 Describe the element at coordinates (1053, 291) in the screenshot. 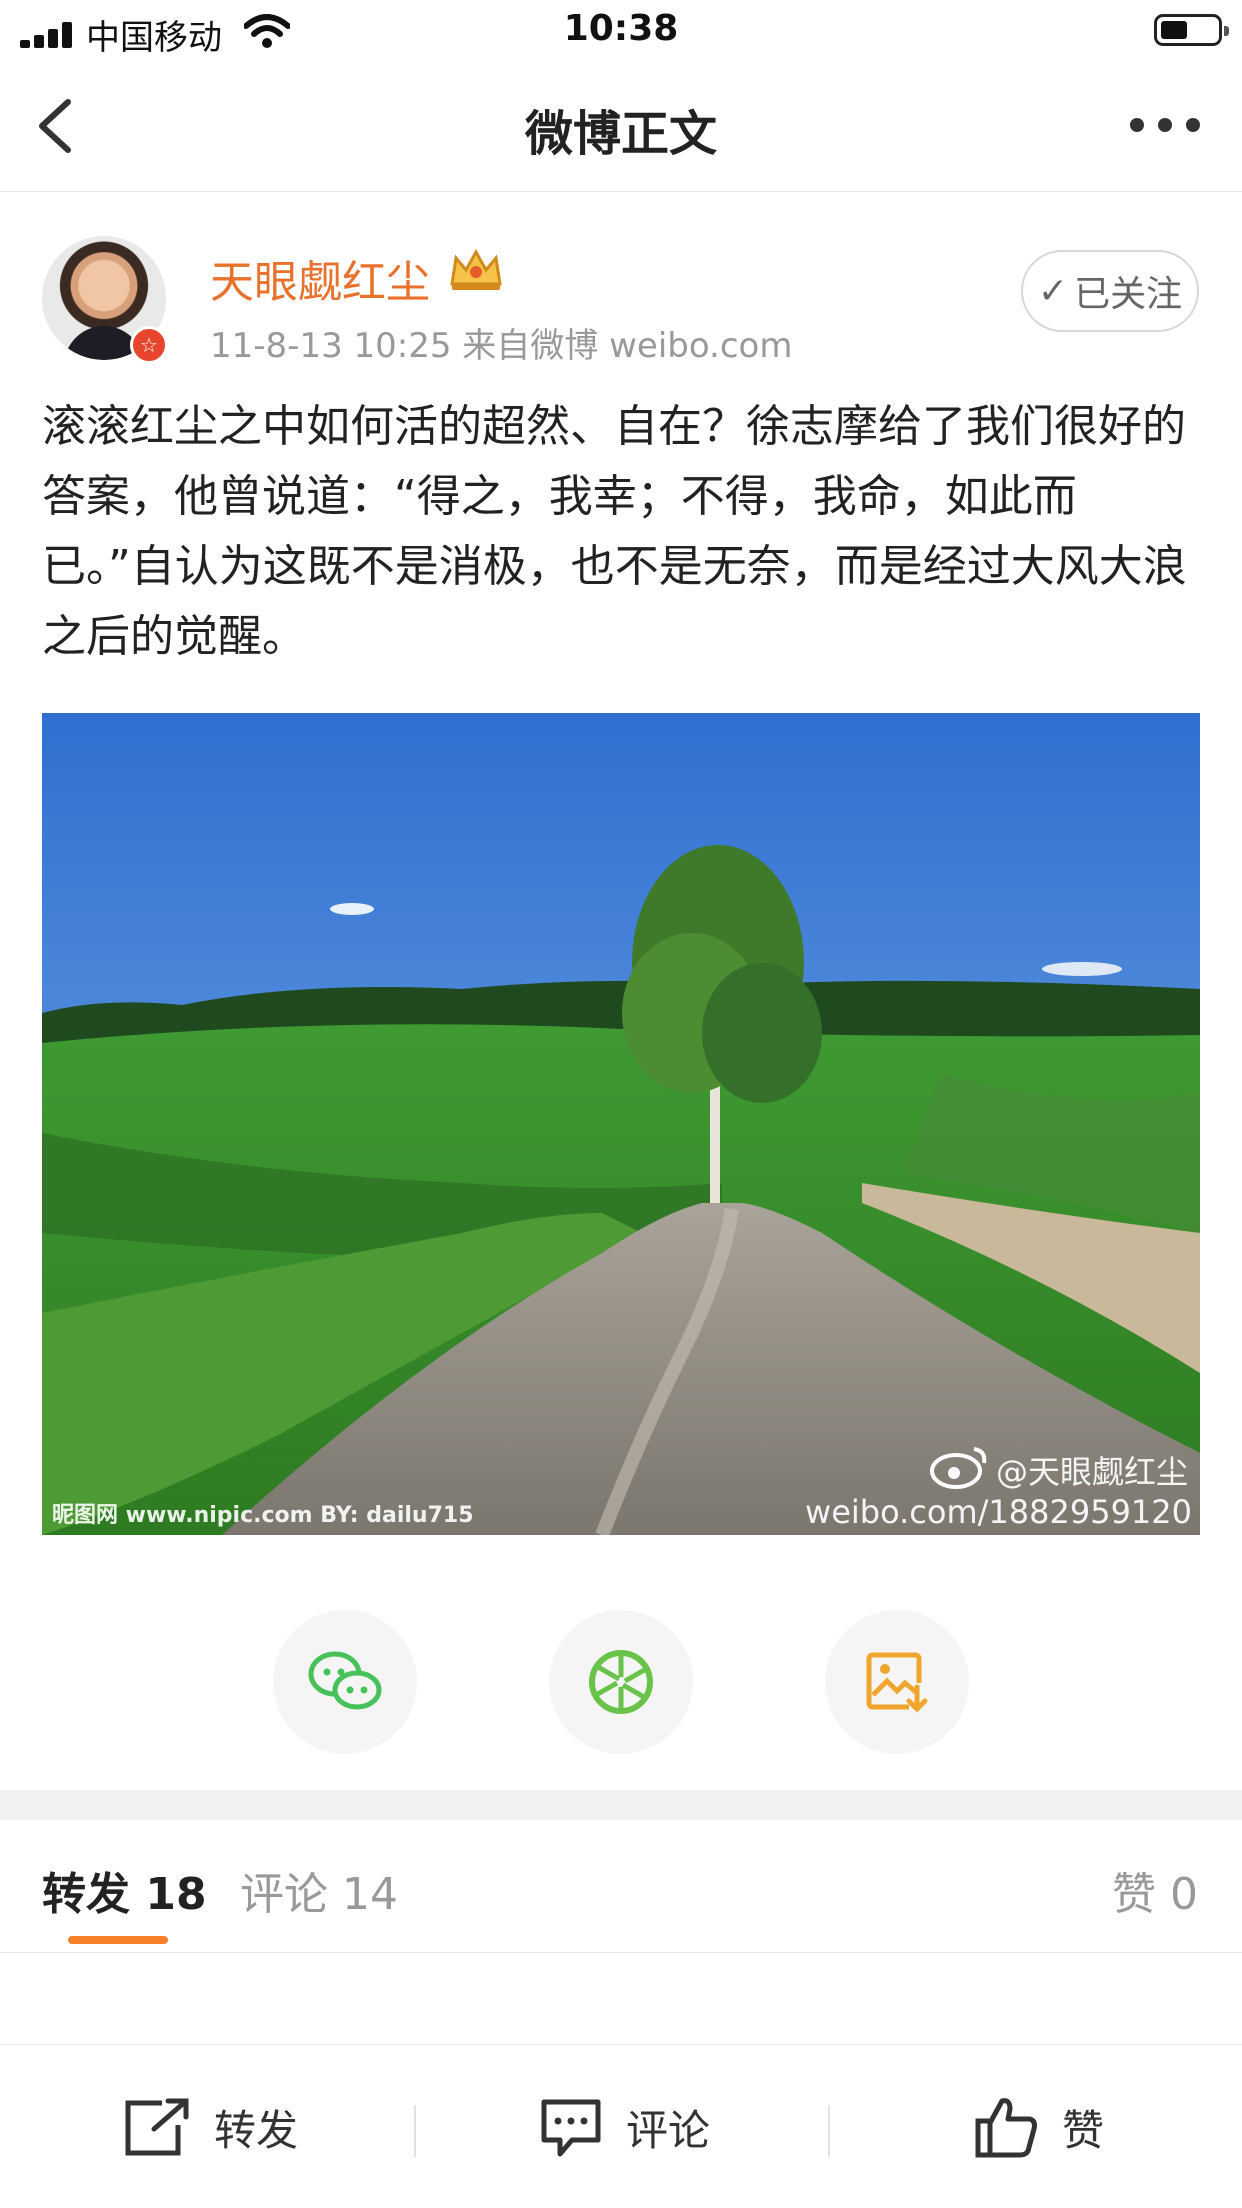

I see `check-icon: ✓` at that location.